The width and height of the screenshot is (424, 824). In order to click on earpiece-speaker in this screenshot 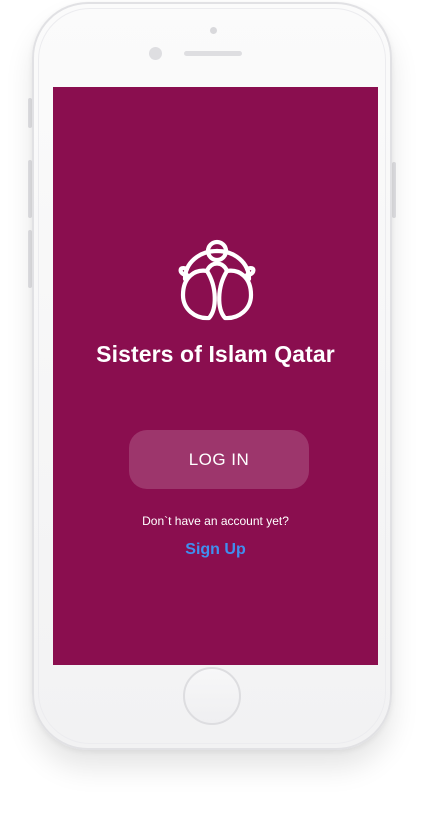, I will do `click(213, 53)`.